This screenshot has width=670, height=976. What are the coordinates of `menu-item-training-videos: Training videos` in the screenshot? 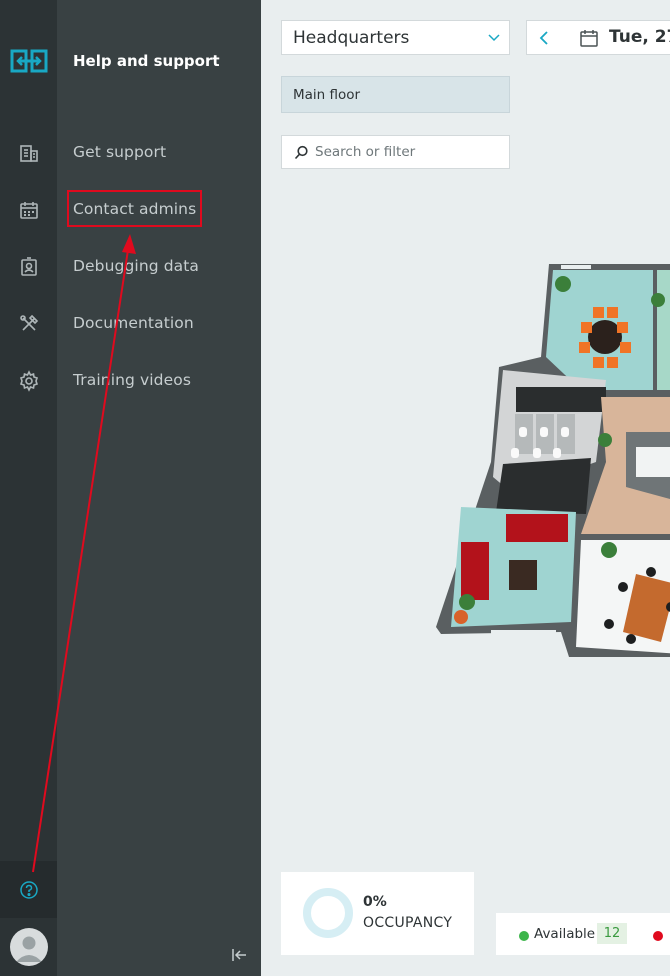 It's located at (132, 380).